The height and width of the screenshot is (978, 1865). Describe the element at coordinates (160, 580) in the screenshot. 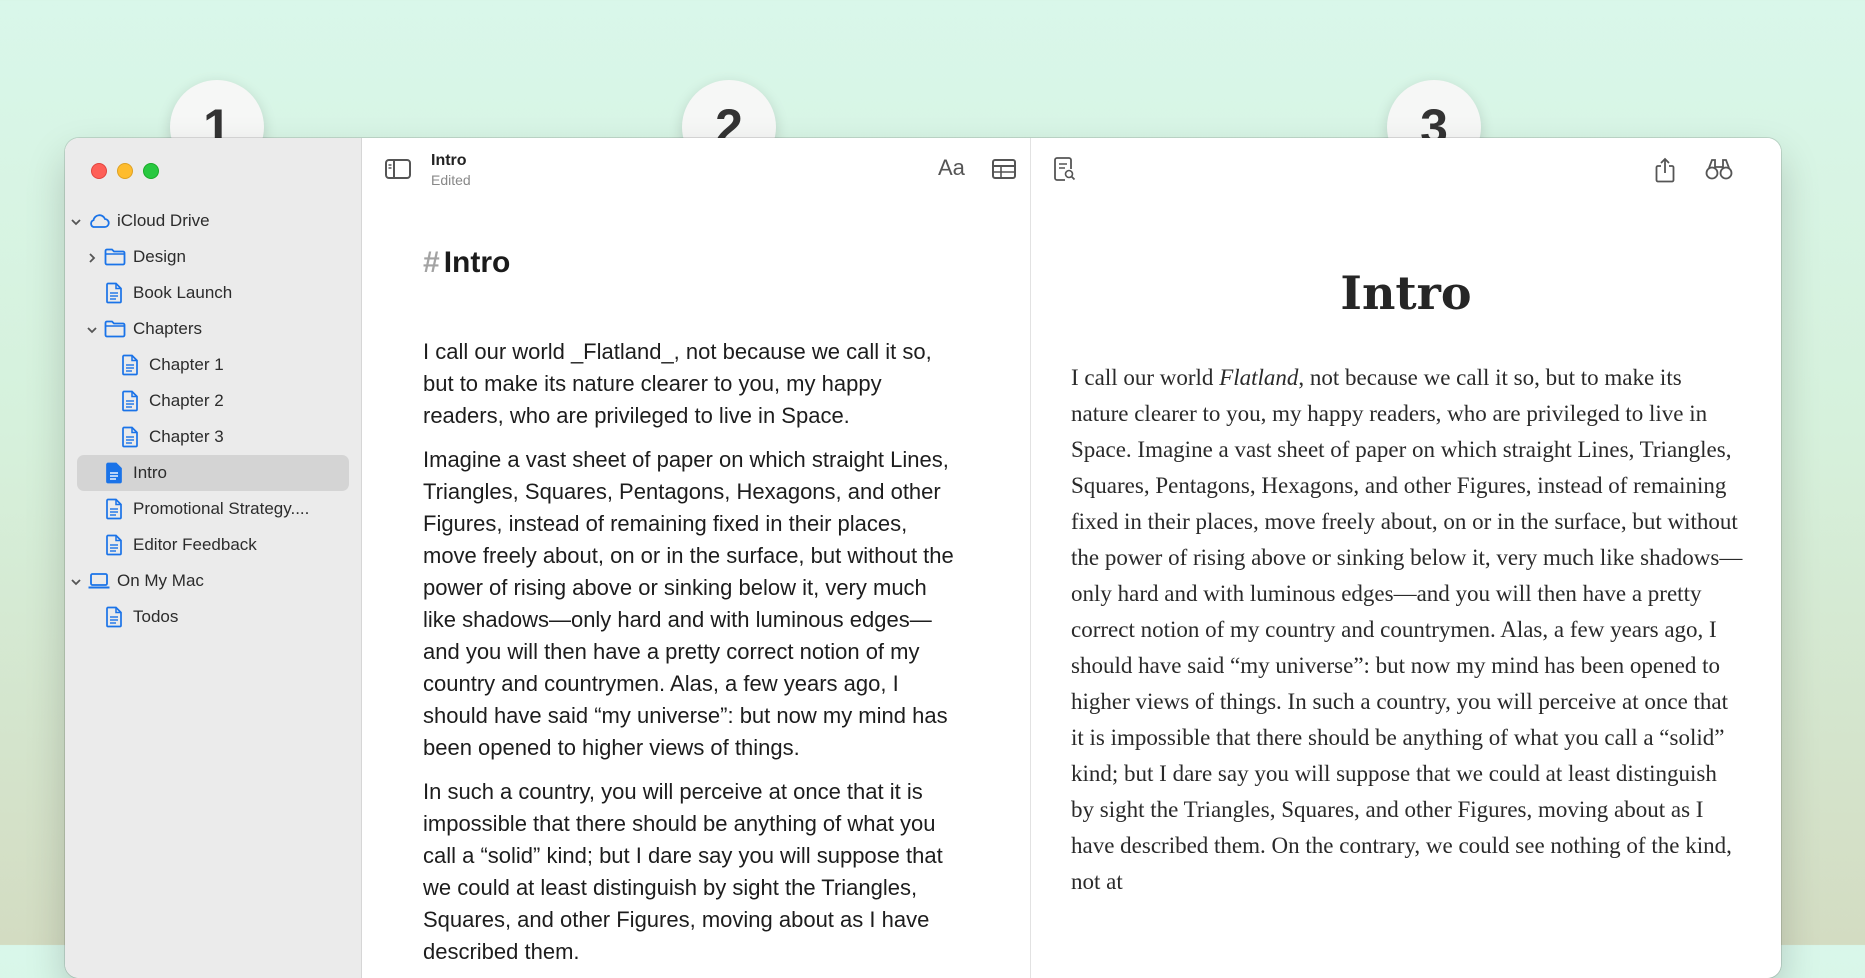

I see `sidebar-item-label: On My Mac` at that location.